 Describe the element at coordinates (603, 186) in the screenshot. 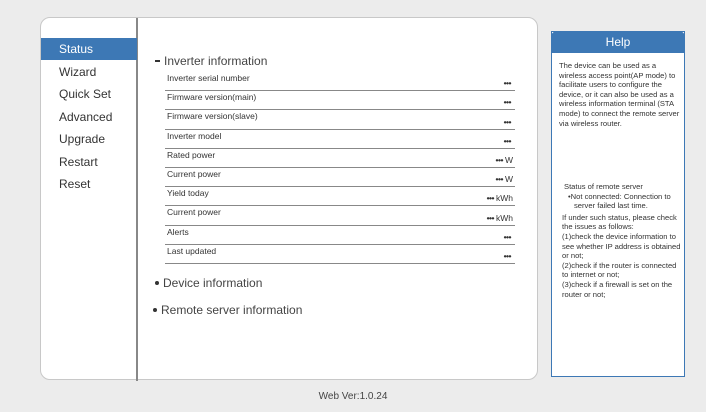

I see `help-status-heading: Status of remote server` at that location.